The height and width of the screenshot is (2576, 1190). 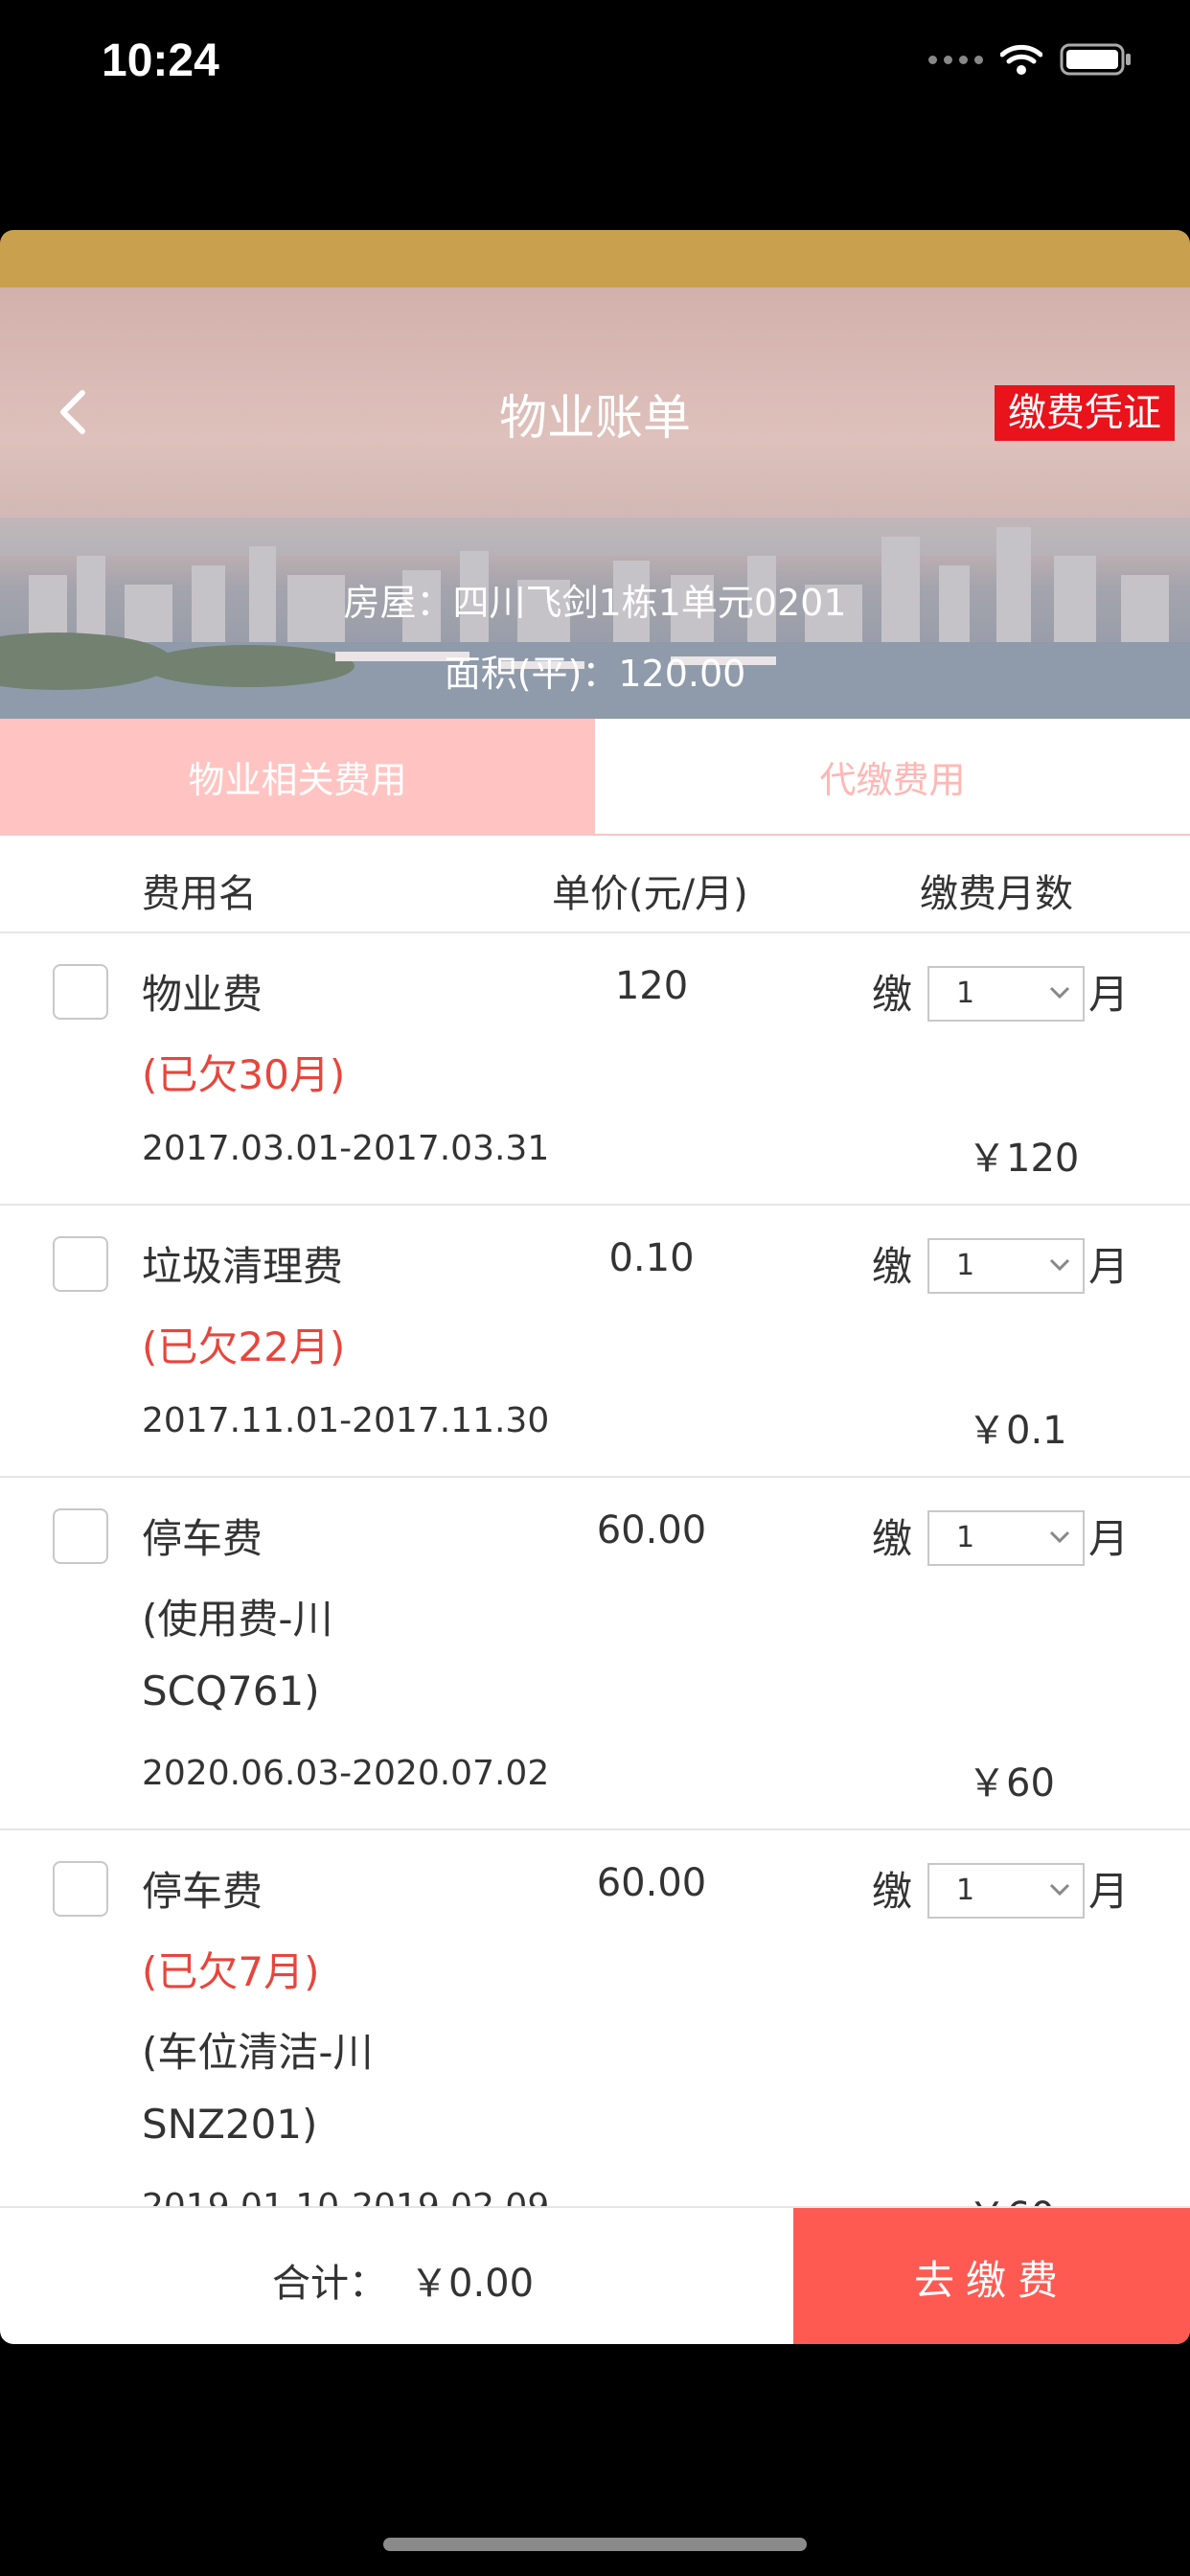 What do you see at coordinates (1024, 1159) in the screenshot?
I see `fee-amount: ￥120` at bounding box center [1024, 1159].